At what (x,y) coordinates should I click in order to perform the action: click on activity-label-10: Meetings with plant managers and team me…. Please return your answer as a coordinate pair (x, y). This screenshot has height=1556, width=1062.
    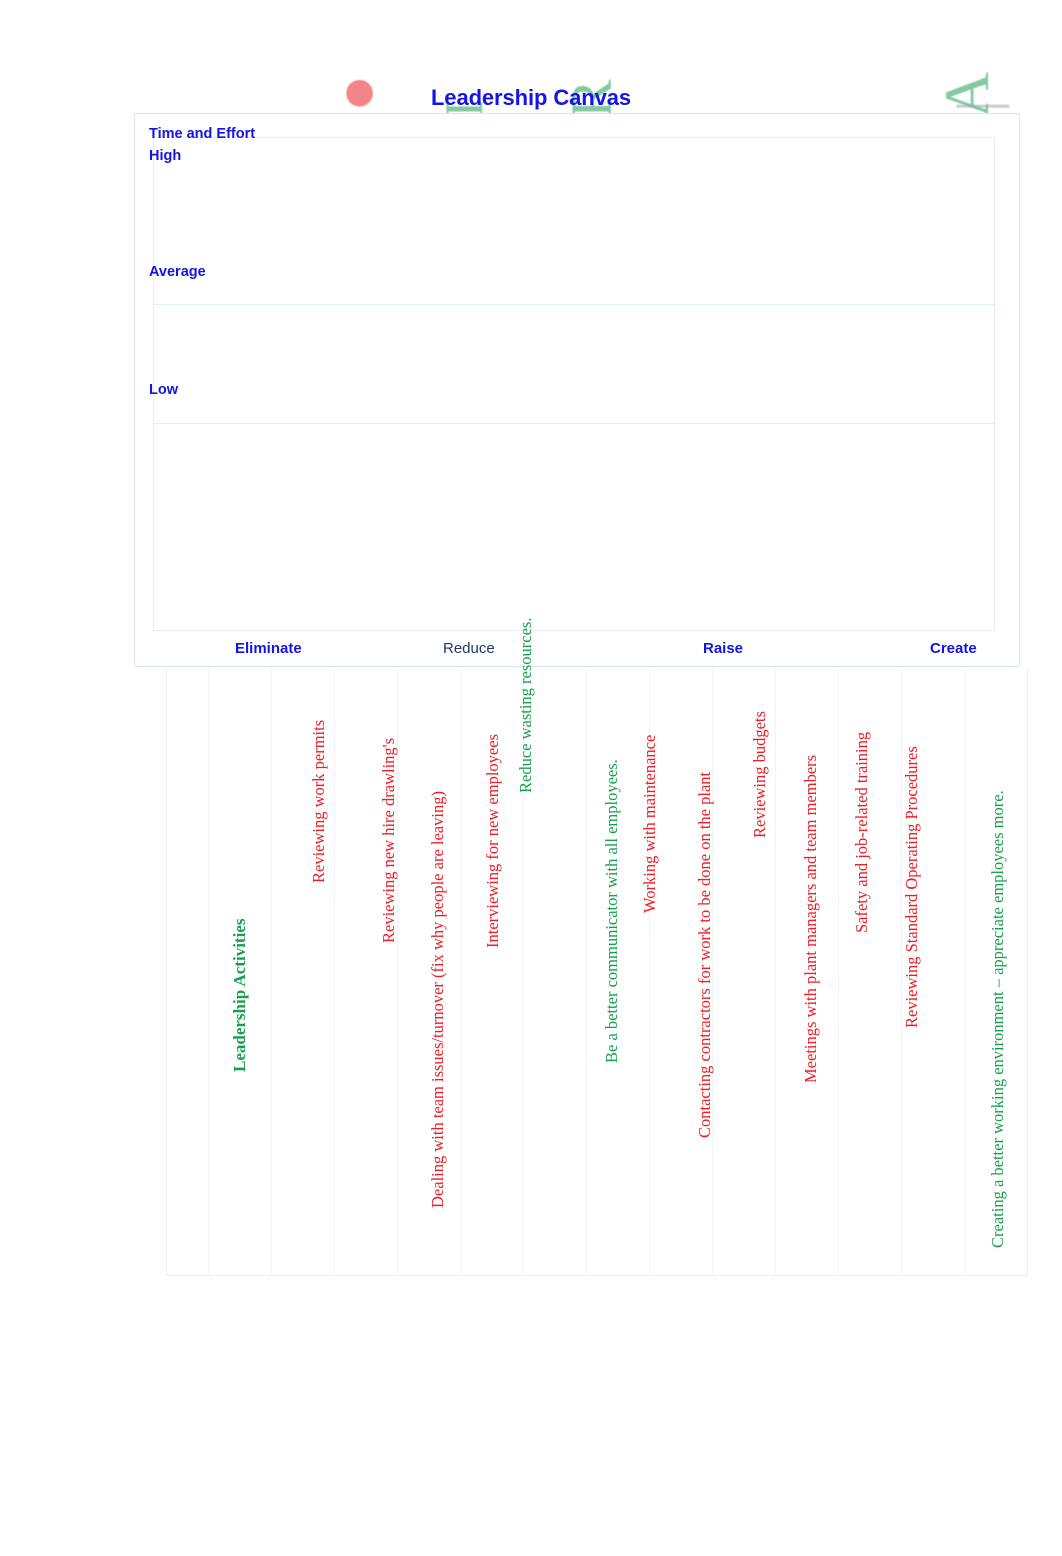
    Looking at the image, I should click on (810, 918).